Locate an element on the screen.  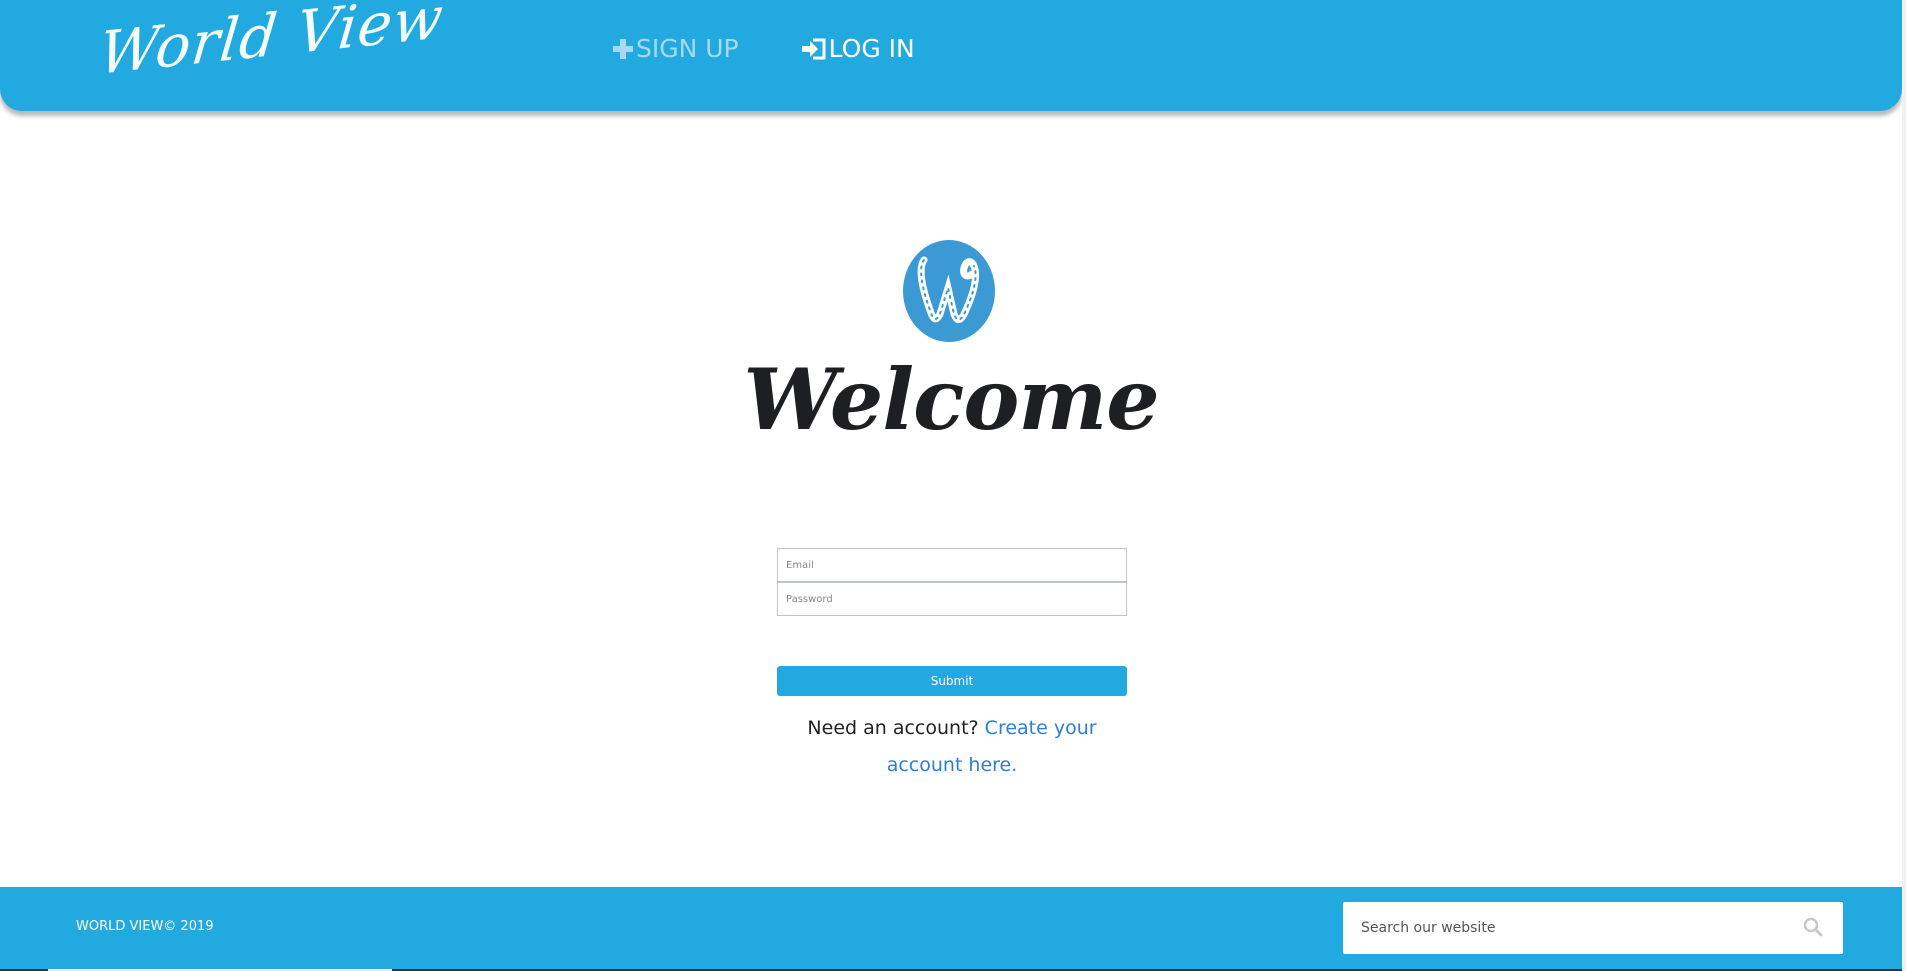
main-nav: SIGN UP LOG IN is located at coordinates (763, 48).